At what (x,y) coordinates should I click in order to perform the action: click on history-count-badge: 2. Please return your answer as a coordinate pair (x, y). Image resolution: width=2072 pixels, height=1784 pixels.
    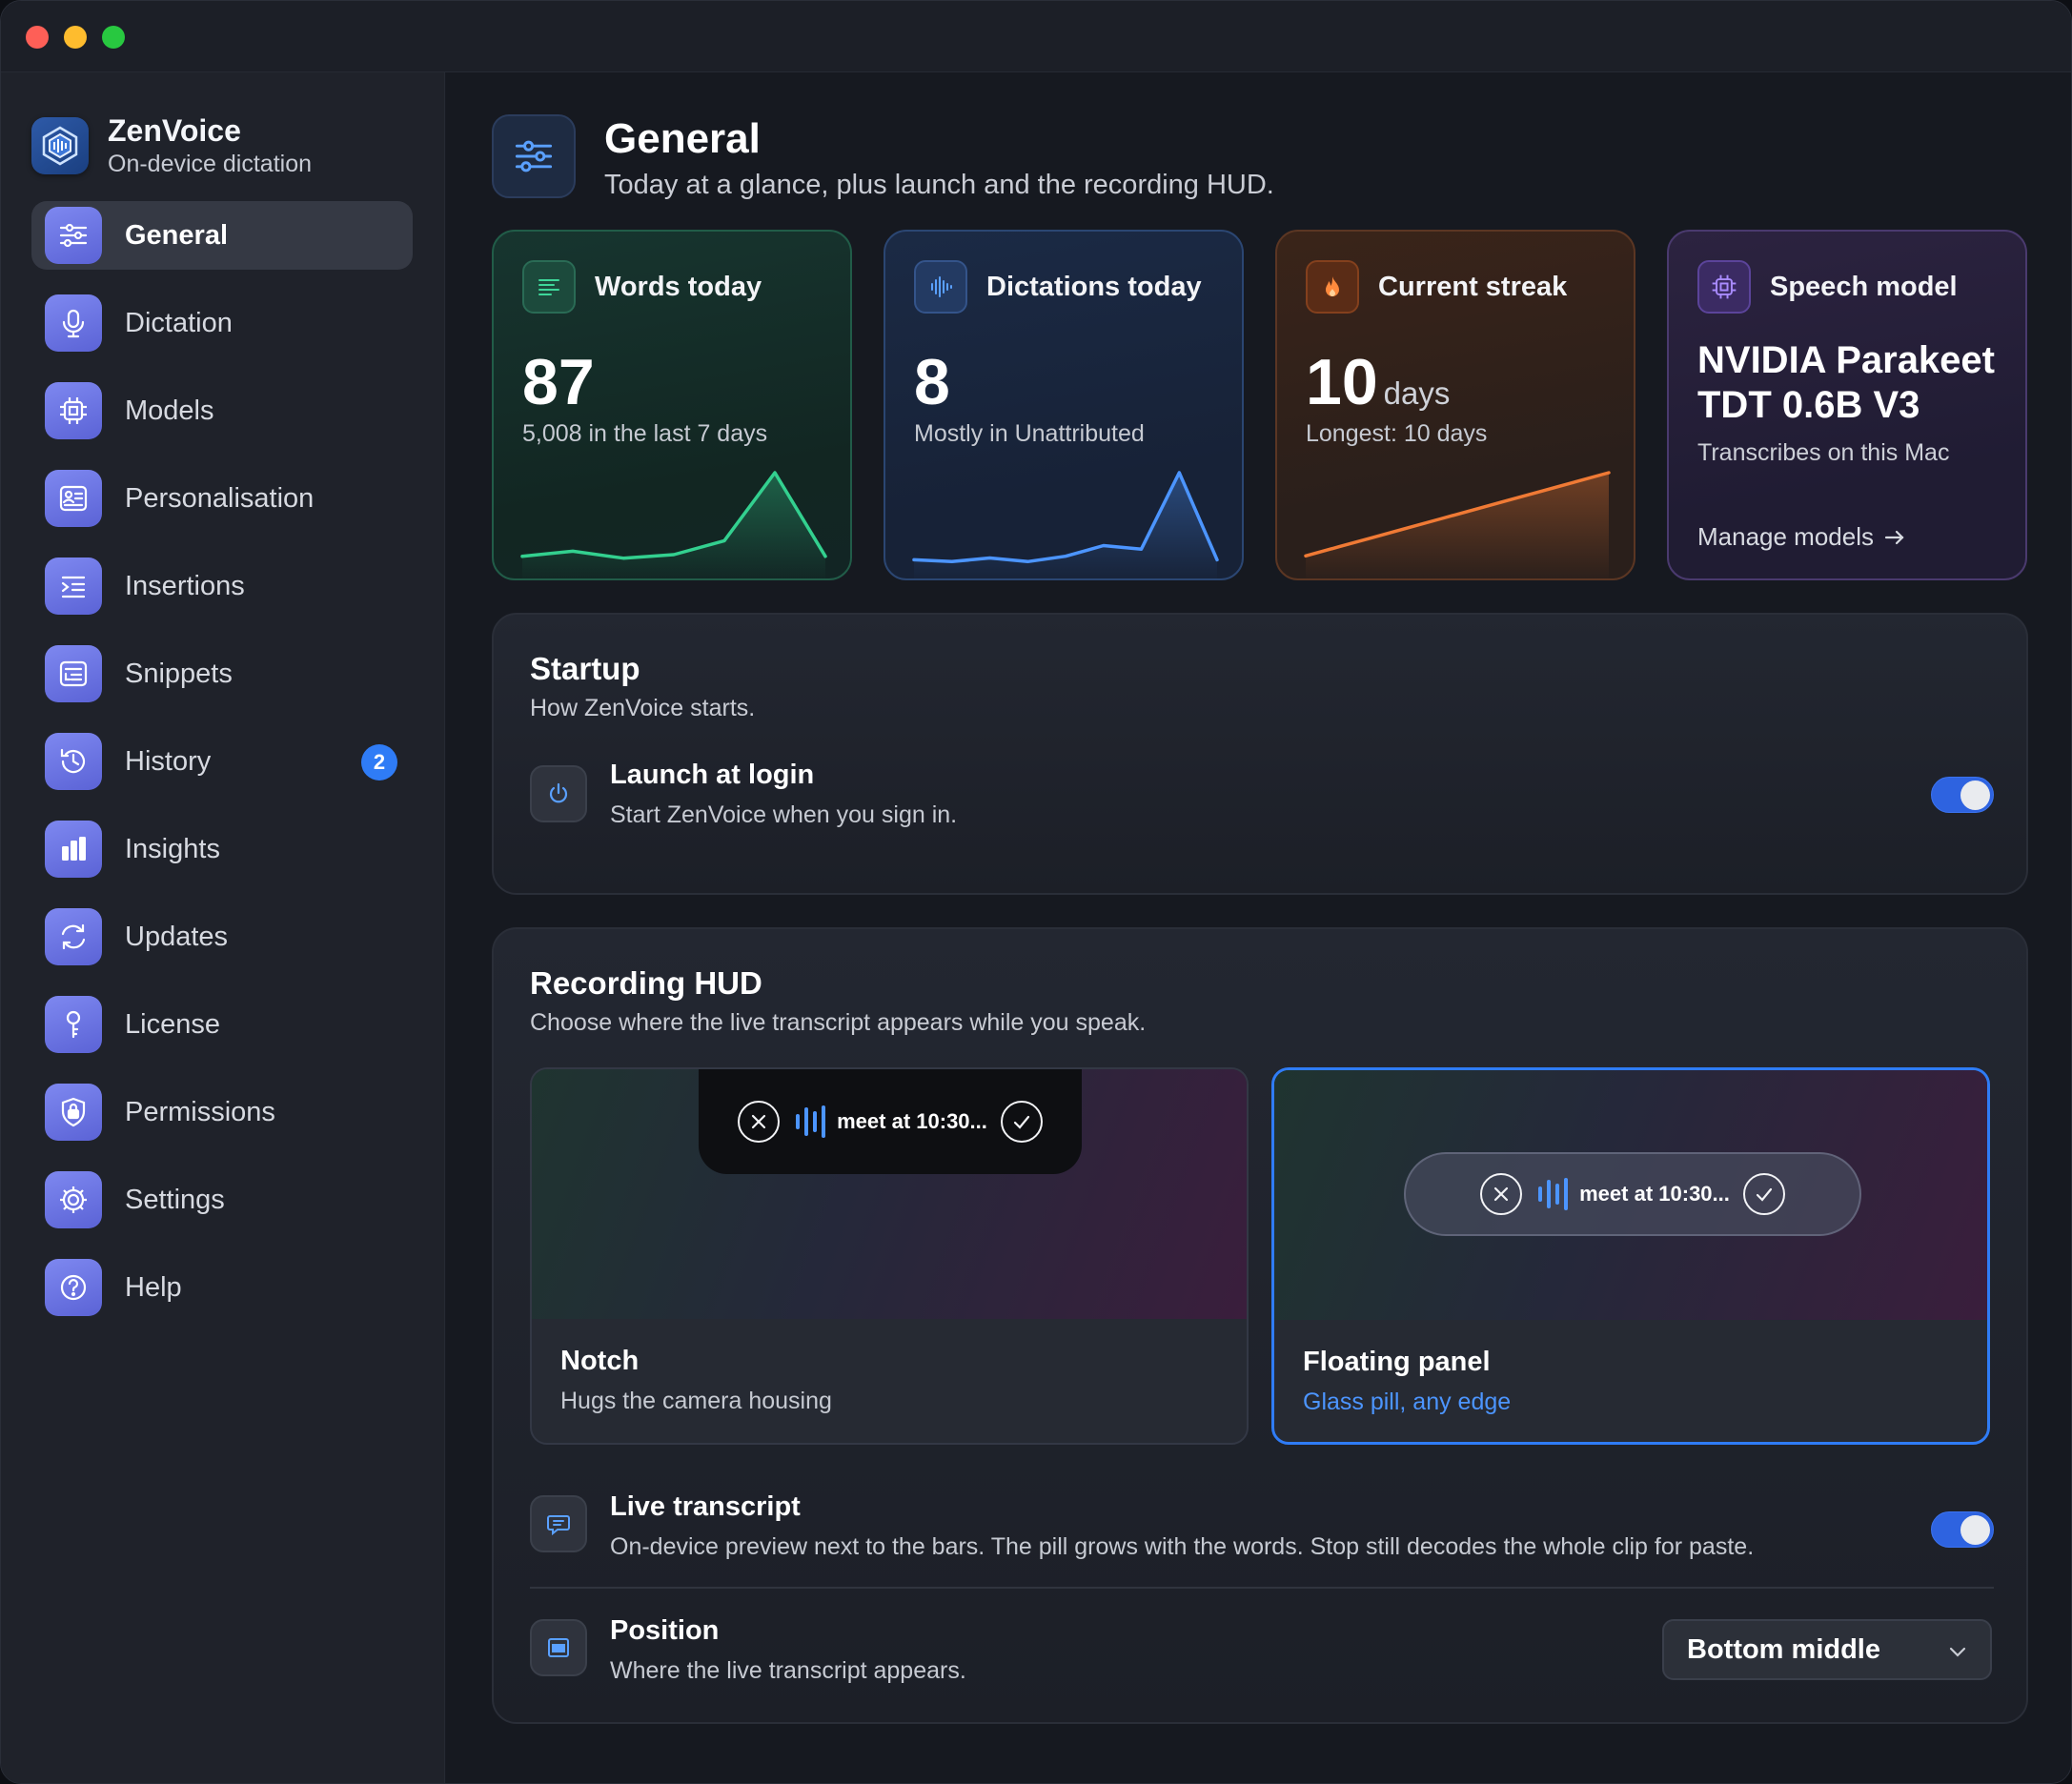
    Looking at the image, I should click on (379, 762).